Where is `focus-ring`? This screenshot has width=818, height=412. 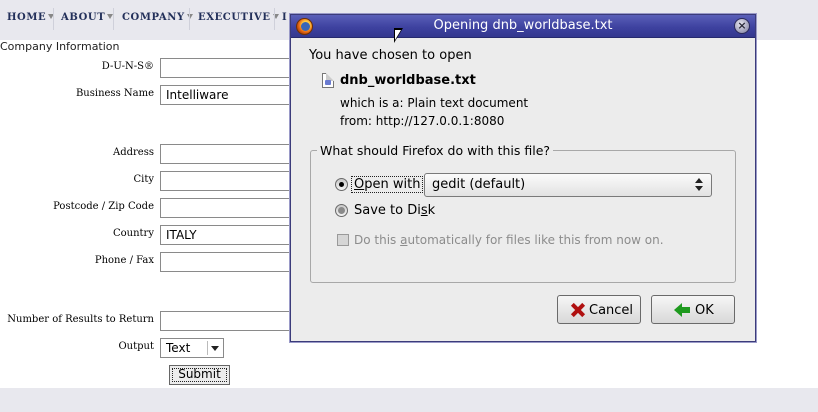
focus-ring is located at coordinates (199, 375).